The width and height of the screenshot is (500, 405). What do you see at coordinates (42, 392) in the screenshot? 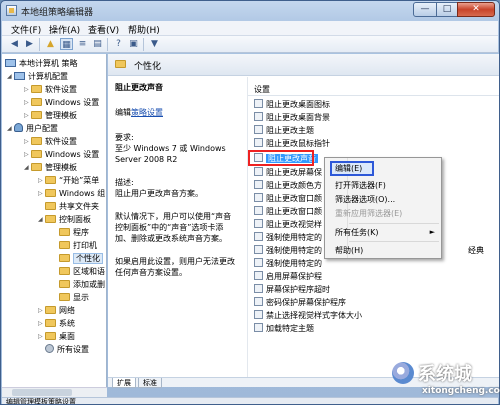
I see `scrollbar-thumb` at bounding box center [42, 392].